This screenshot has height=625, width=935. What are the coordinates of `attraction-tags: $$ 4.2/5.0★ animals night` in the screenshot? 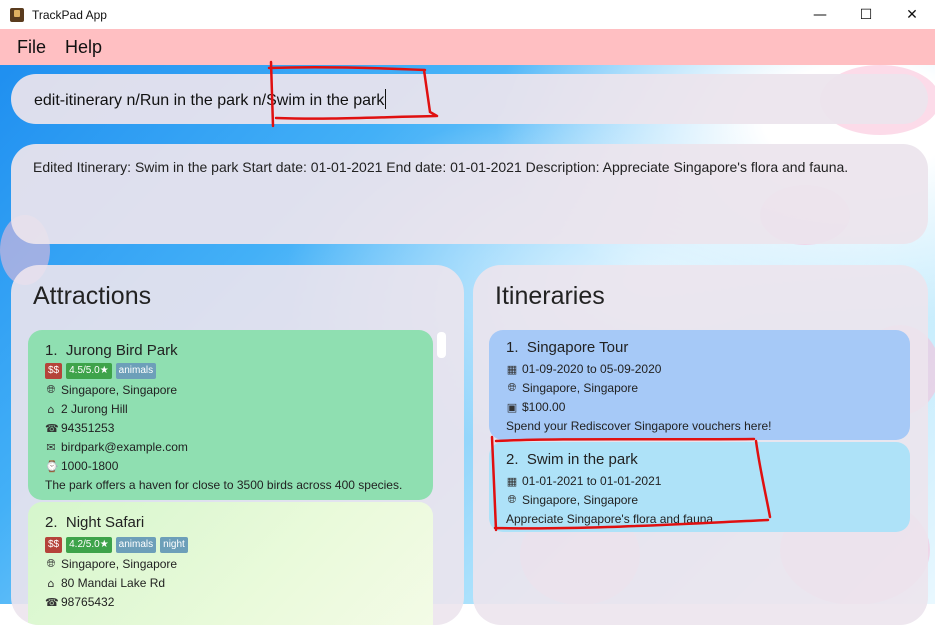 It's located at (116, 545).